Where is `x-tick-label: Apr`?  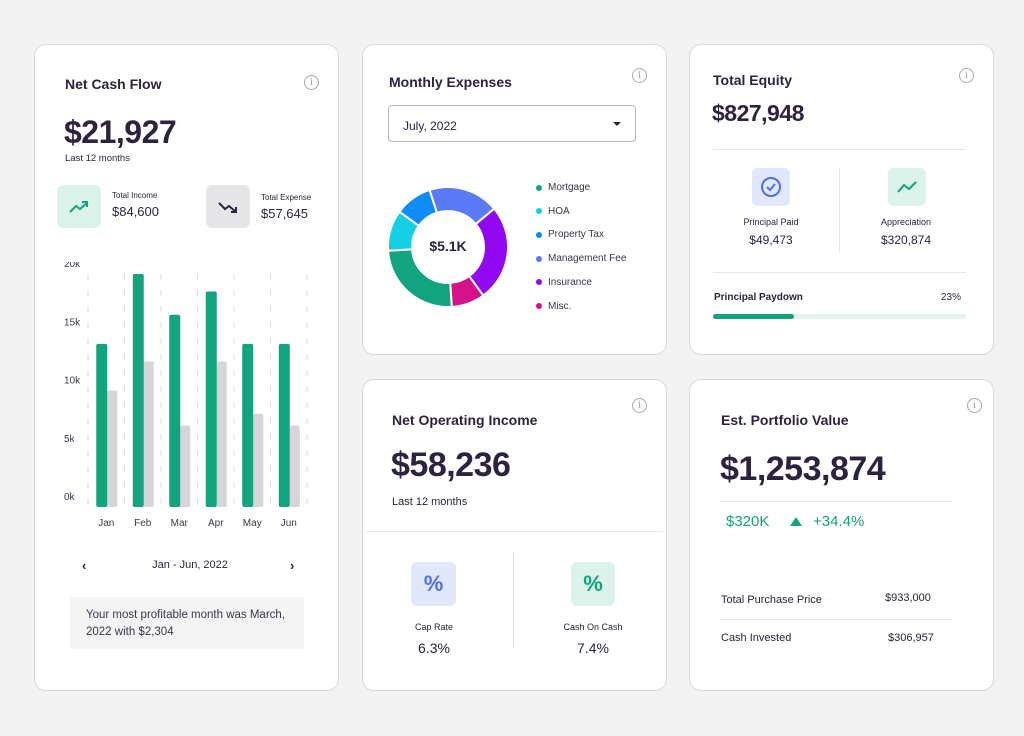
x-tick-label: Apr is located at coordinates (216, 523).